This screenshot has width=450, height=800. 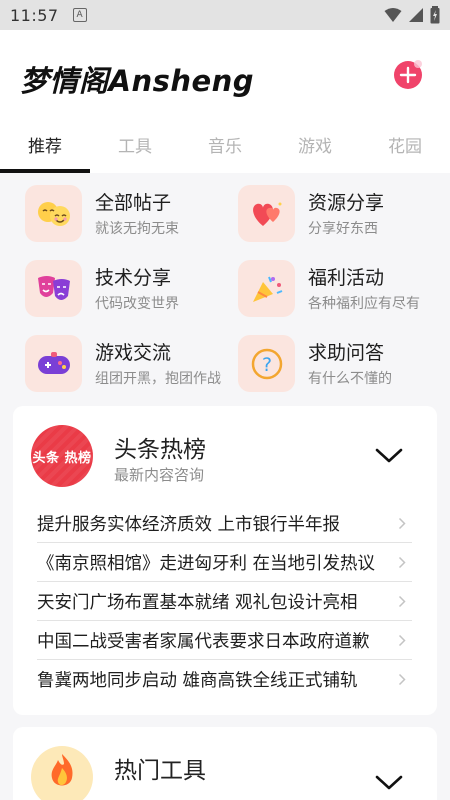 I want to click on question-icon: ?, so click(x=266, y=363).